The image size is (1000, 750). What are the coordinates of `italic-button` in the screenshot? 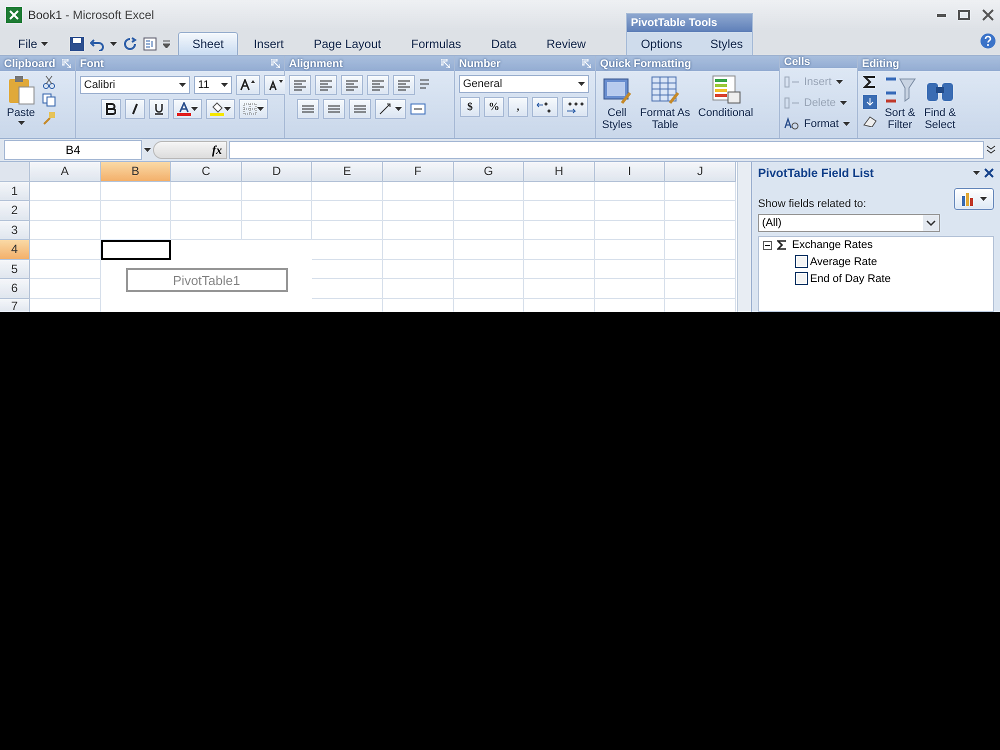 It's located at (134, 109).